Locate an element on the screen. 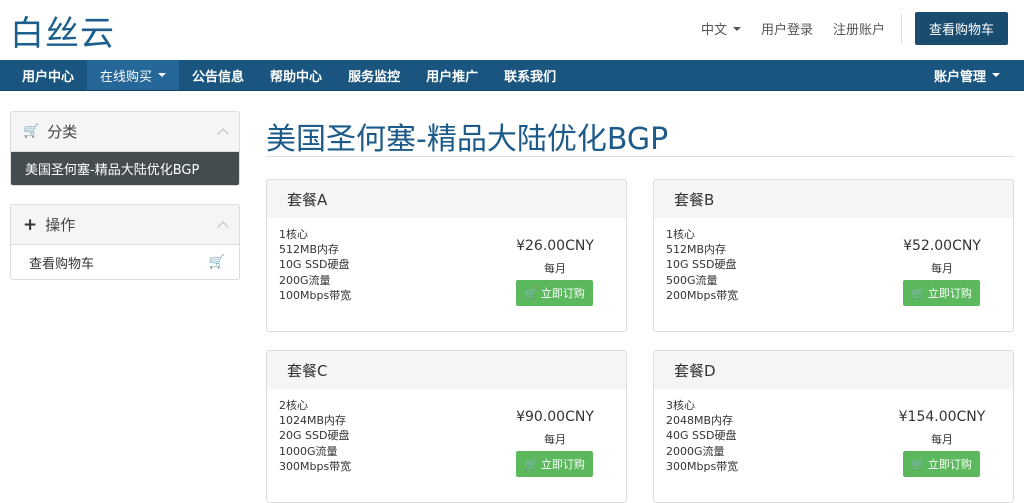 The height and width of the screenshot is (503, 1024). plan-name: 套餐C is located at coordinates (446, 370).